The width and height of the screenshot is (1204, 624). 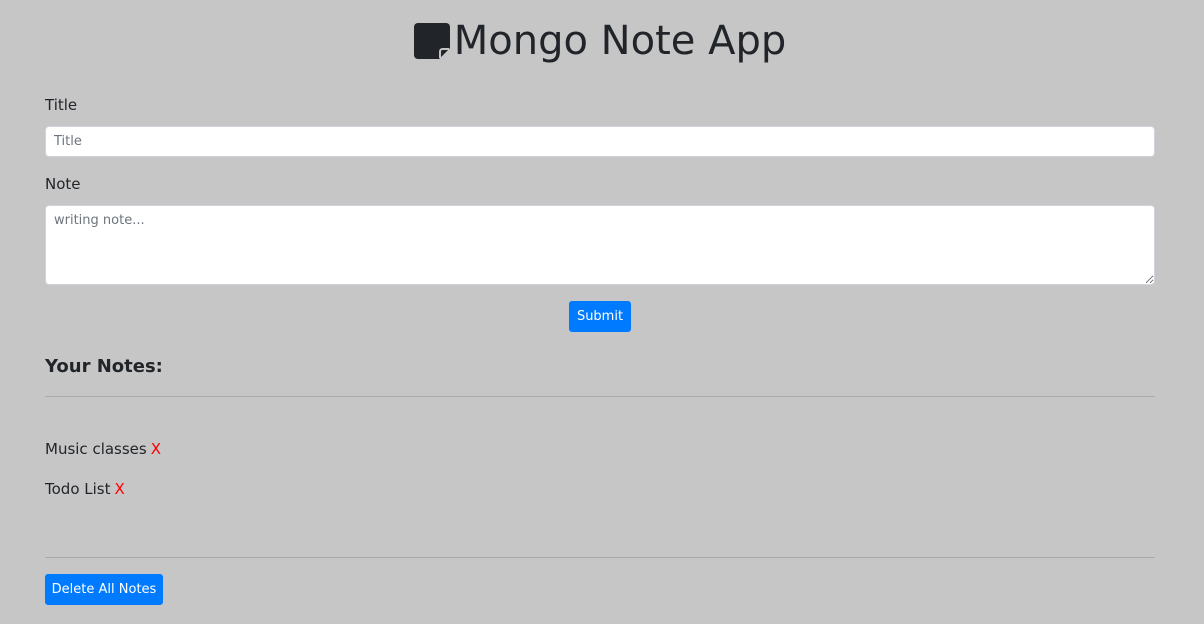 I want to click on title-label: Title, so click(x=61, y=105).